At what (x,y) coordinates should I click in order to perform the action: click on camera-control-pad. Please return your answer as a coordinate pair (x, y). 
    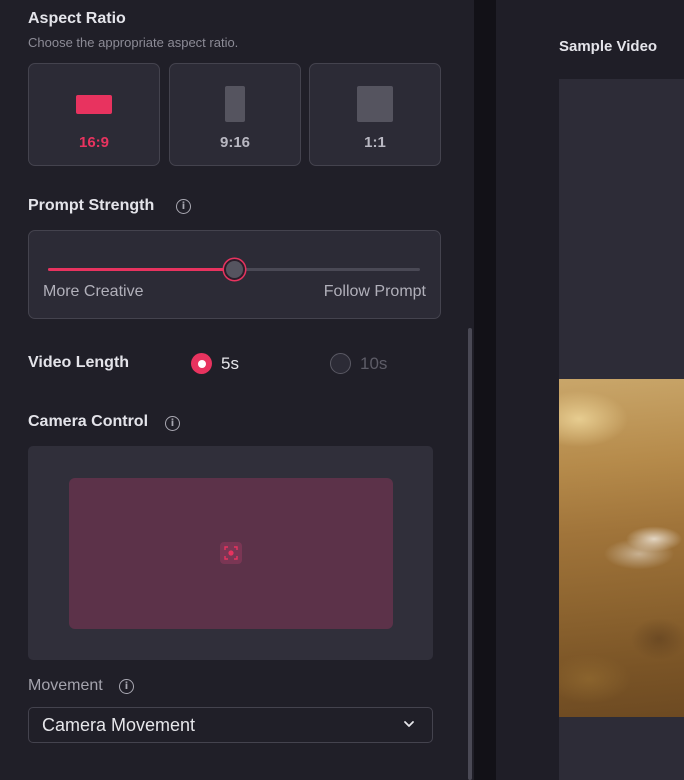
    Looking at the image, I should click on (231, 553).